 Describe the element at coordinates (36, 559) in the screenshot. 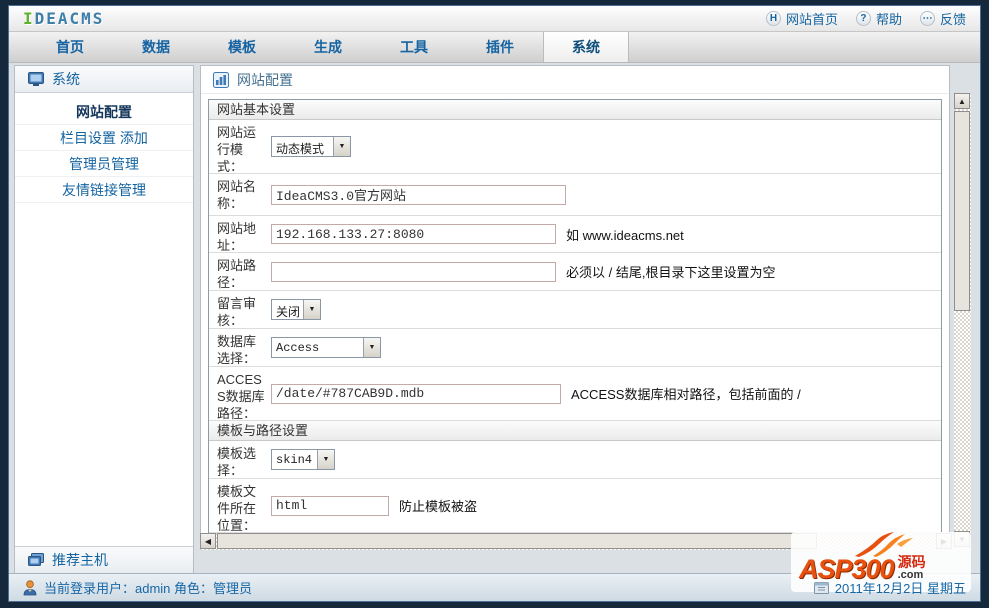

I see `windows-icon` at that location.